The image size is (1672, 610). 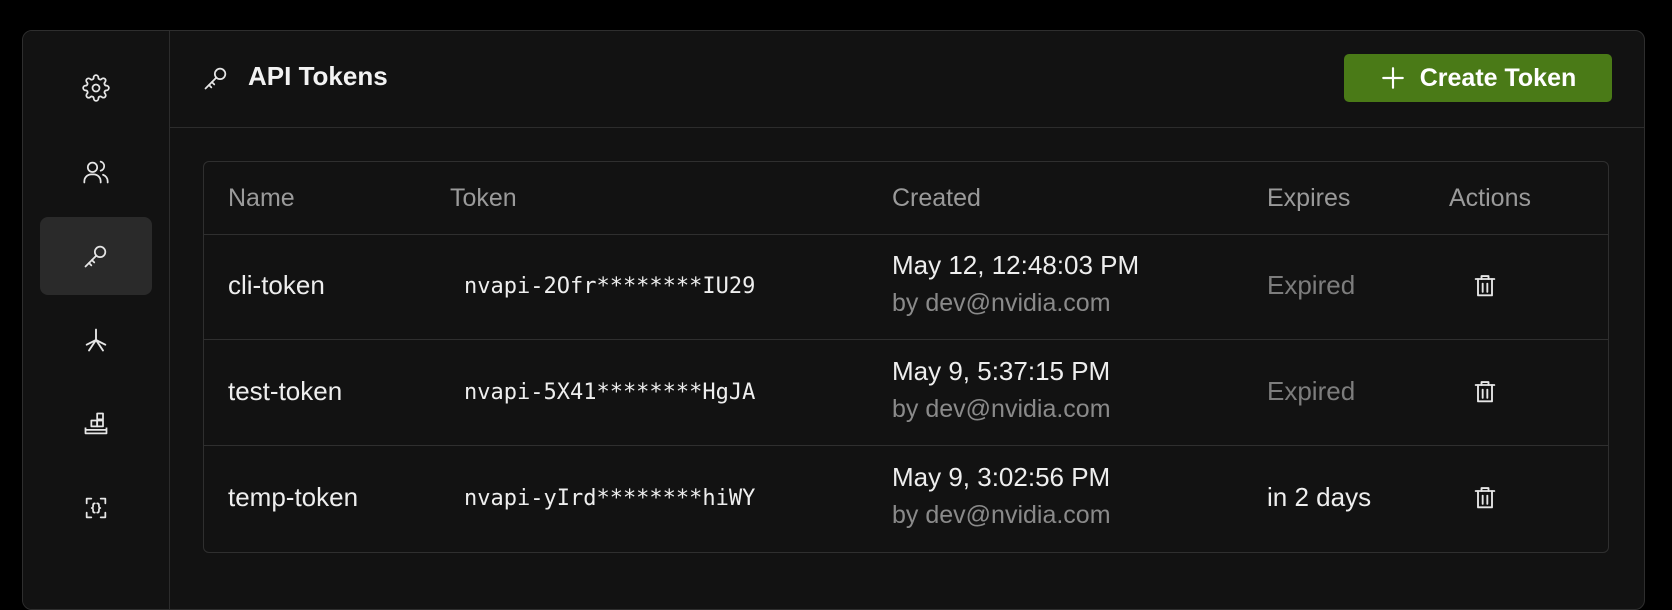 I want to click on asterisk-icon, so click(x=96, y=340).